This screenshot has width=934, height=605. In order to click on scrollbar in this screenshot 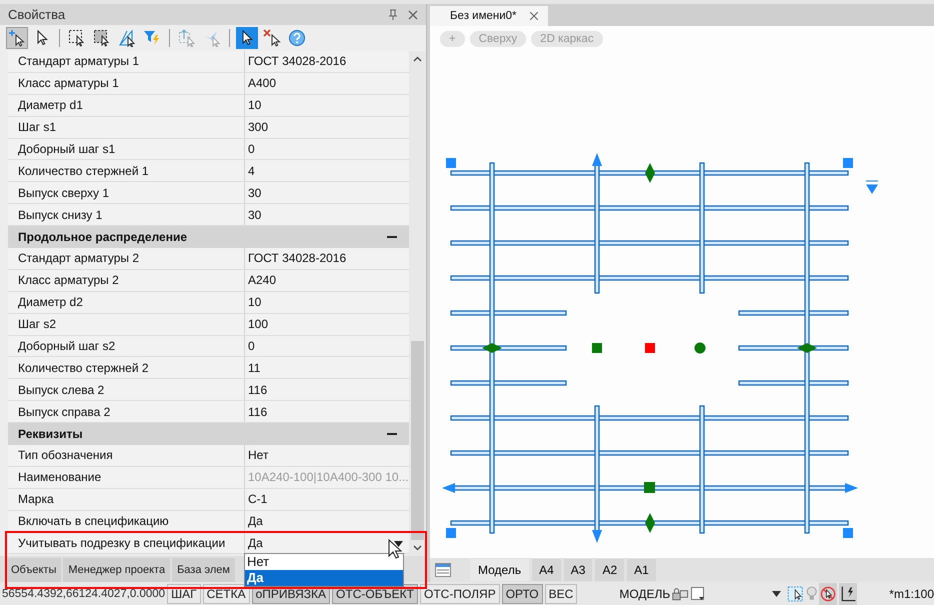, I will do `click(417, 303)`.